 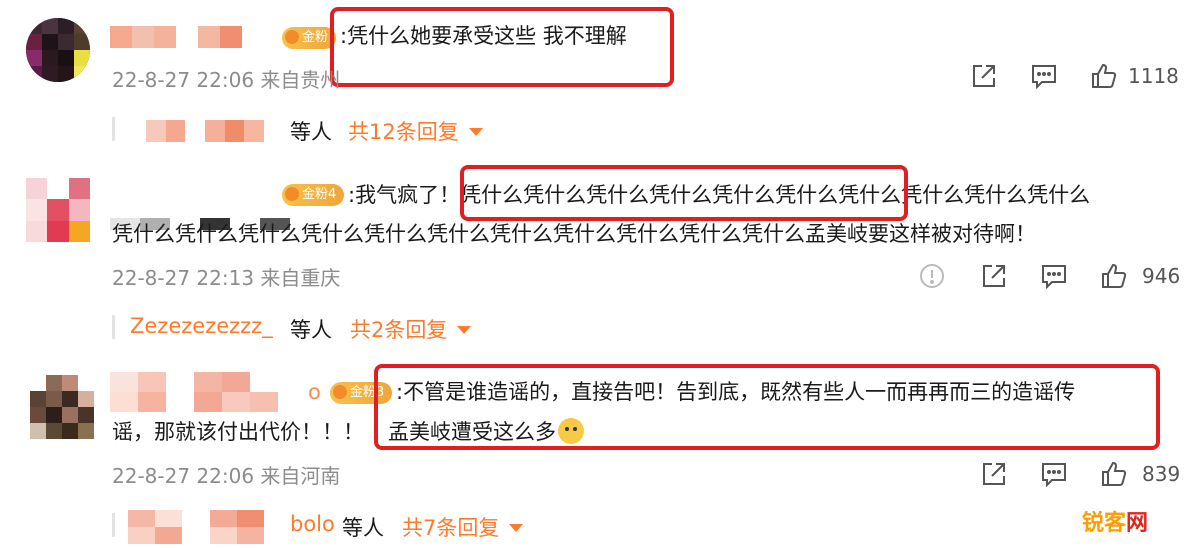 I want to click on view-replies-link: 共7条回复, so click(x=463, y=527).